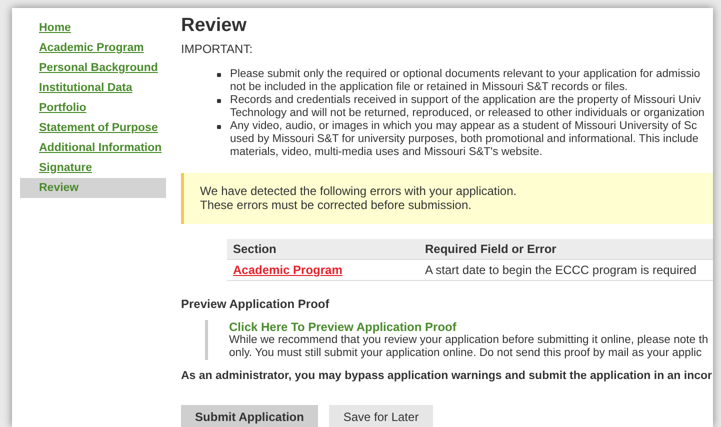 Image resolution: width=721 pixels, height=427 pixels. What do you see at coordinates (468, 340) in the screenshot?
I see `preview-text: While we recommend that you review your application before submitting it online, please note th` at bounding box center [468, 340].